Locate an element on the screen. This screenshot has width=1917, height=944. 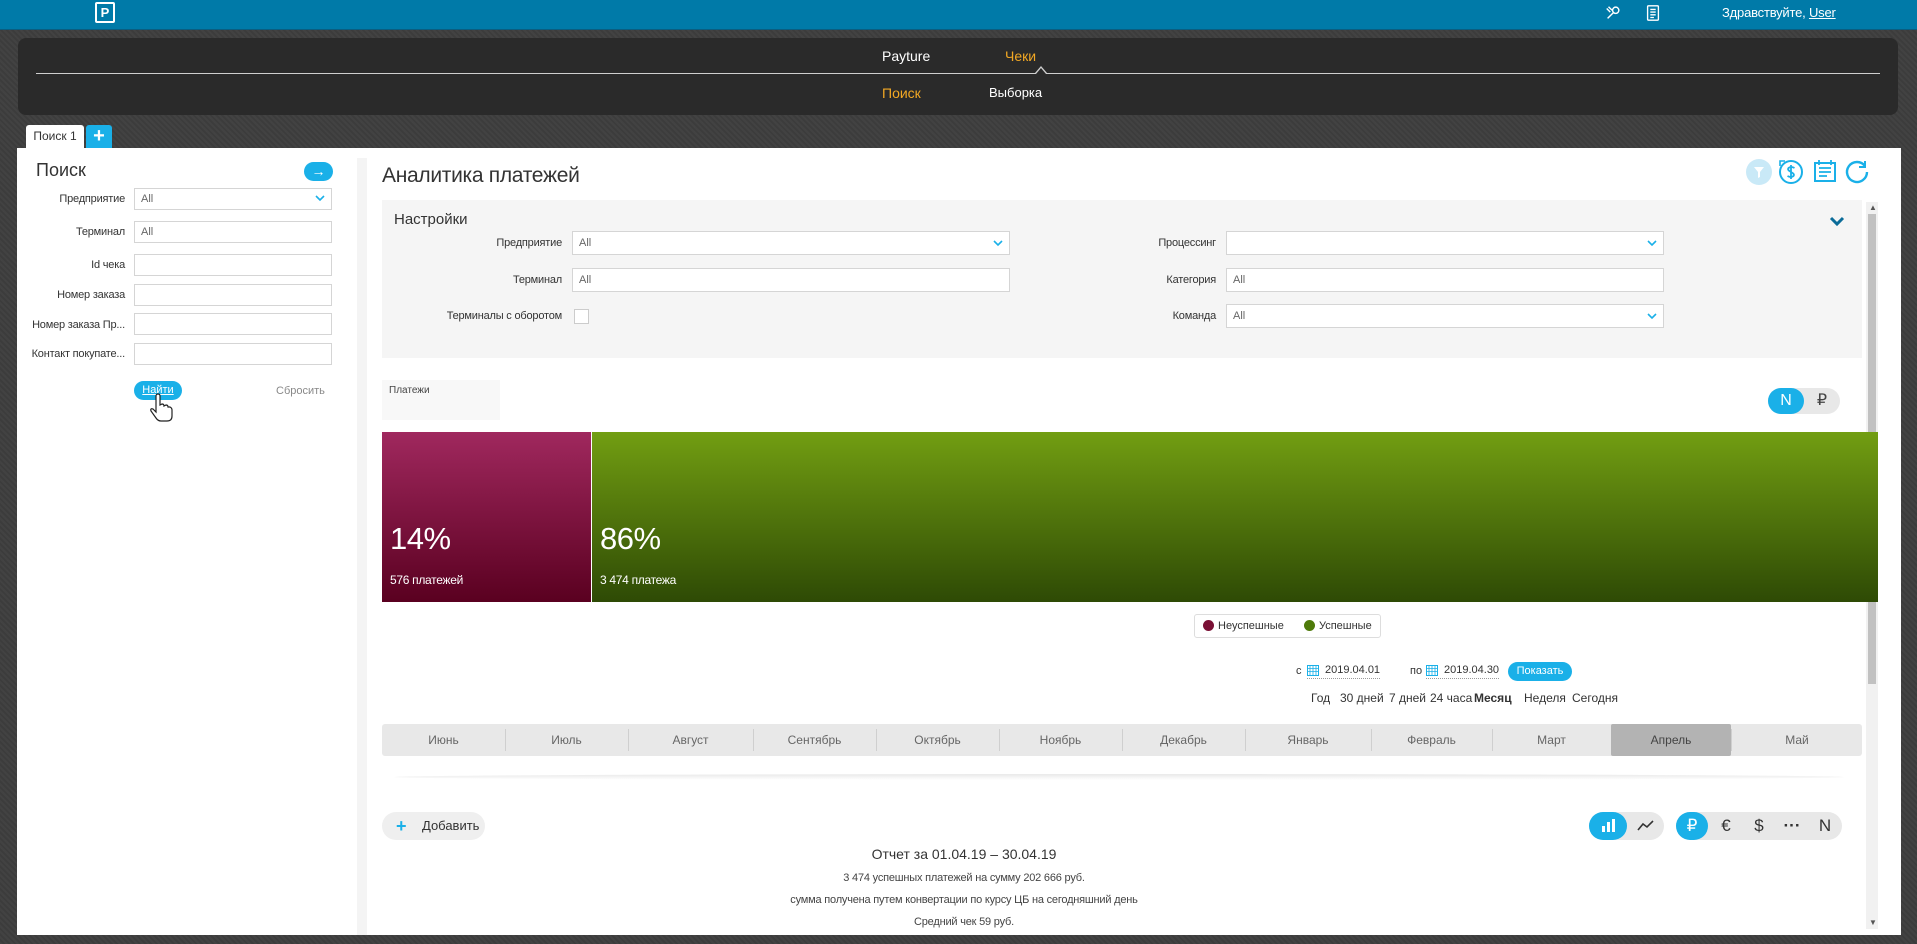
bar-chart-icon is located at coordinates (1608, 826).